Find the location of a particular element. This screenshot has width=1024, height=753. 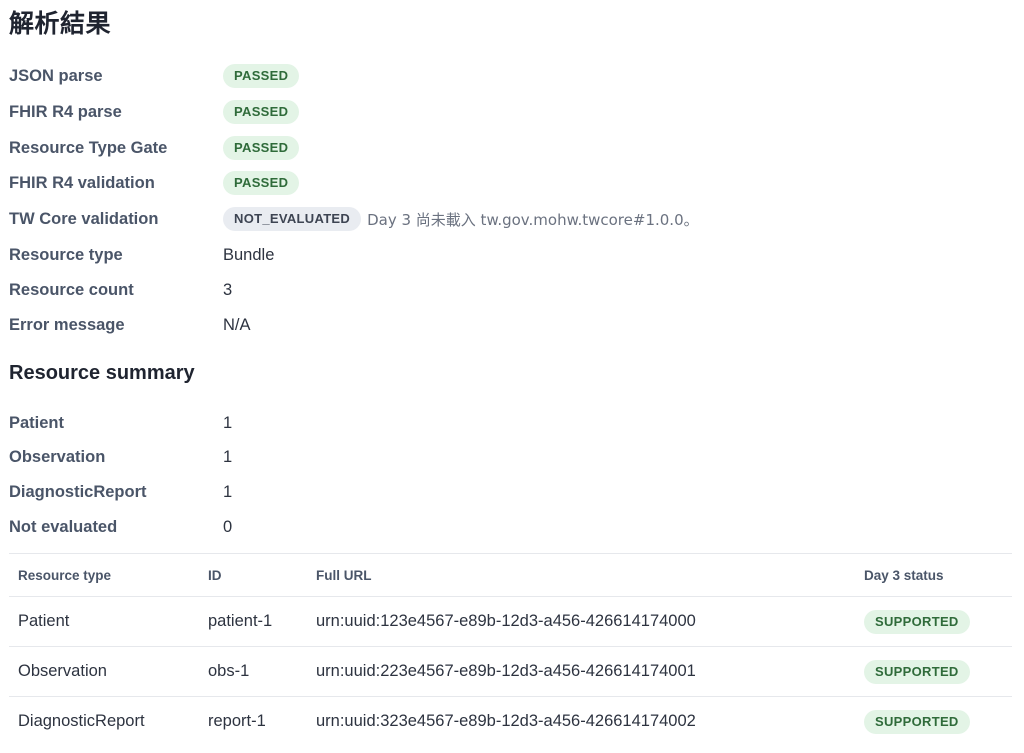

cell-resource-type: Observation is located at coordinates (62, 671).